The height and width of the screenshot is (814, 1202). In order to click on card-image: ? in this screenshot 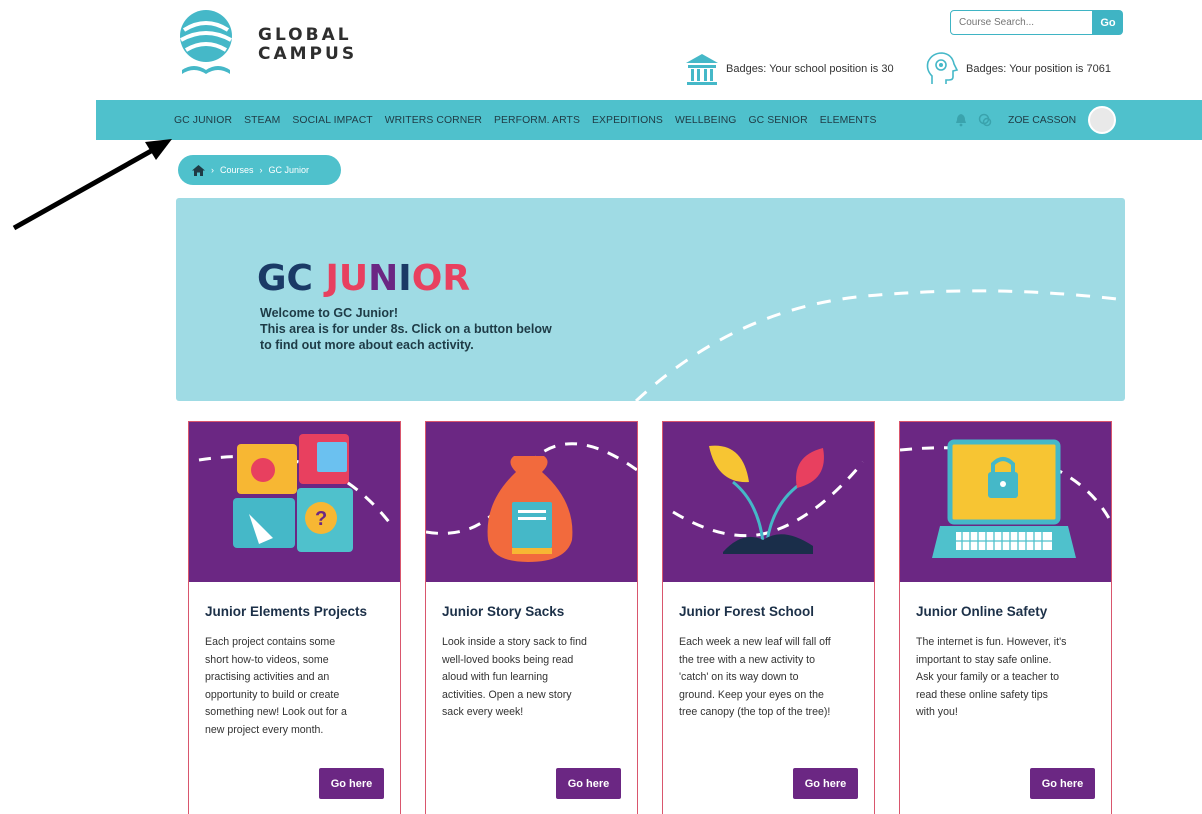, I will do `click(294, 502)`.